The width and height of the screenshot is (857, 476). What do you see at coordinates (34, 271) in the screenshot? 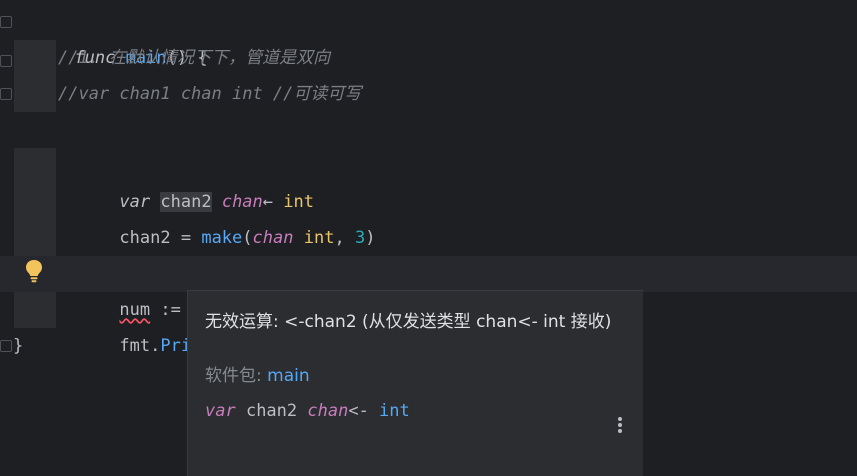
I see `lightbulb-icon` at bounding box center [34, 271].